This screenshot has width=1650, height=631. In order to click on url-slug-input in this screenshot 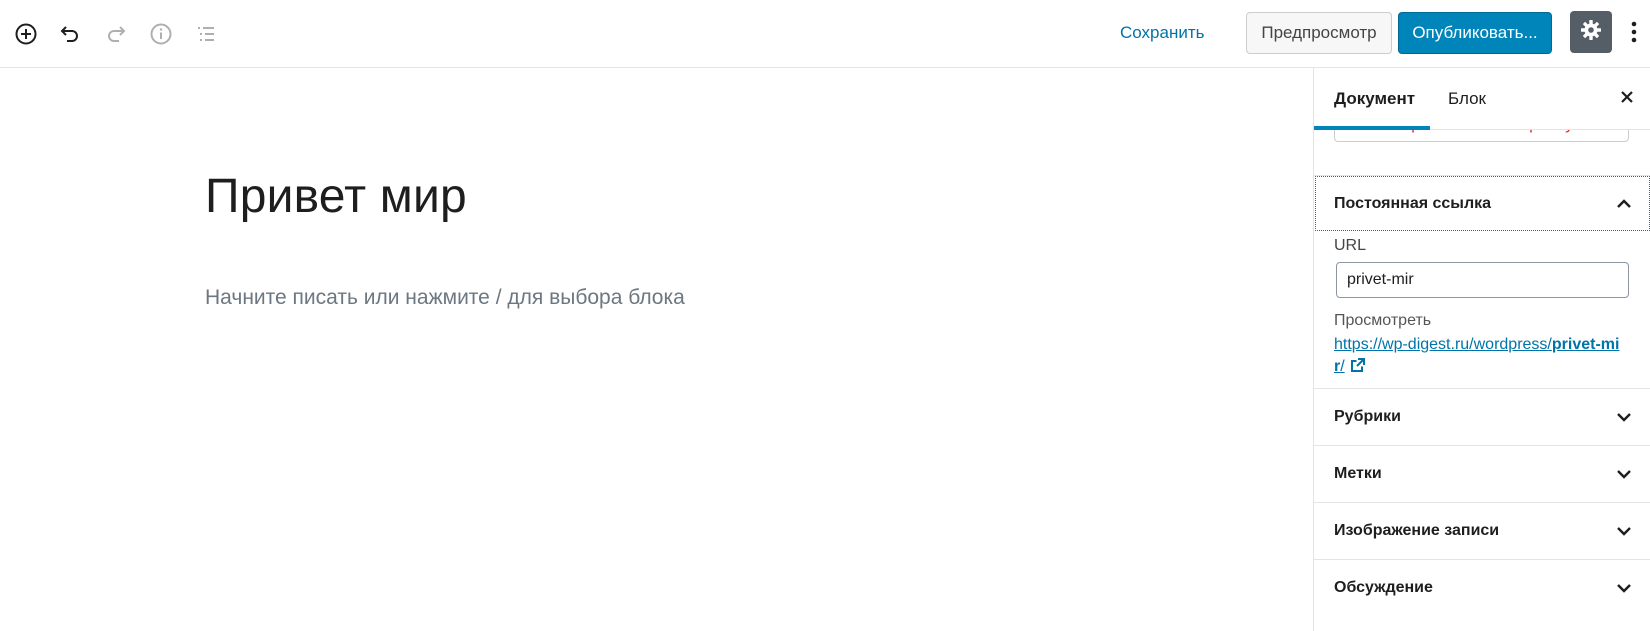, I will do `click(1482, 280)`.